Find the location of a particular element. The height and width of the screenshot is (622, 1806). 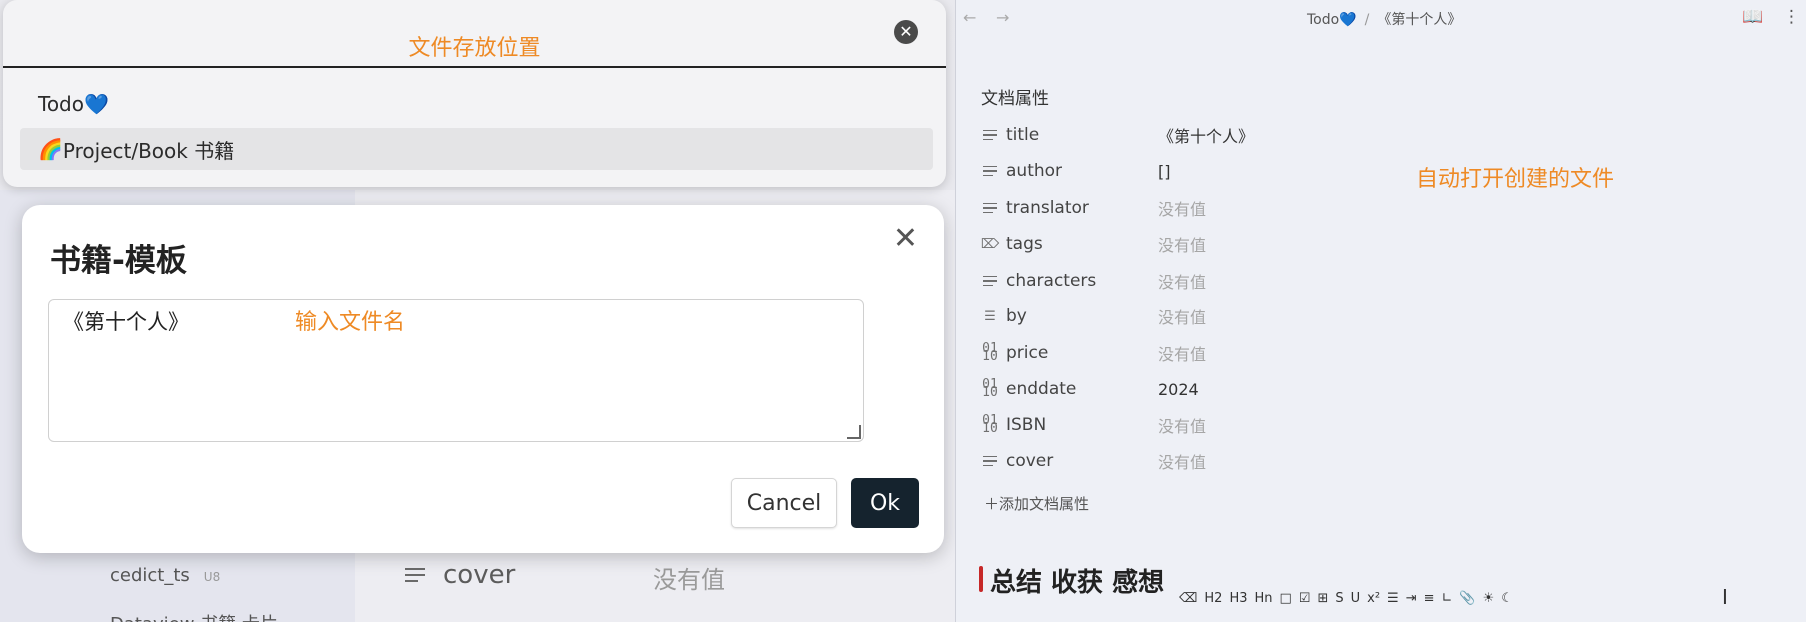

breadcrumb-parent: Todo💙 is located at coordinates (1332, 20).